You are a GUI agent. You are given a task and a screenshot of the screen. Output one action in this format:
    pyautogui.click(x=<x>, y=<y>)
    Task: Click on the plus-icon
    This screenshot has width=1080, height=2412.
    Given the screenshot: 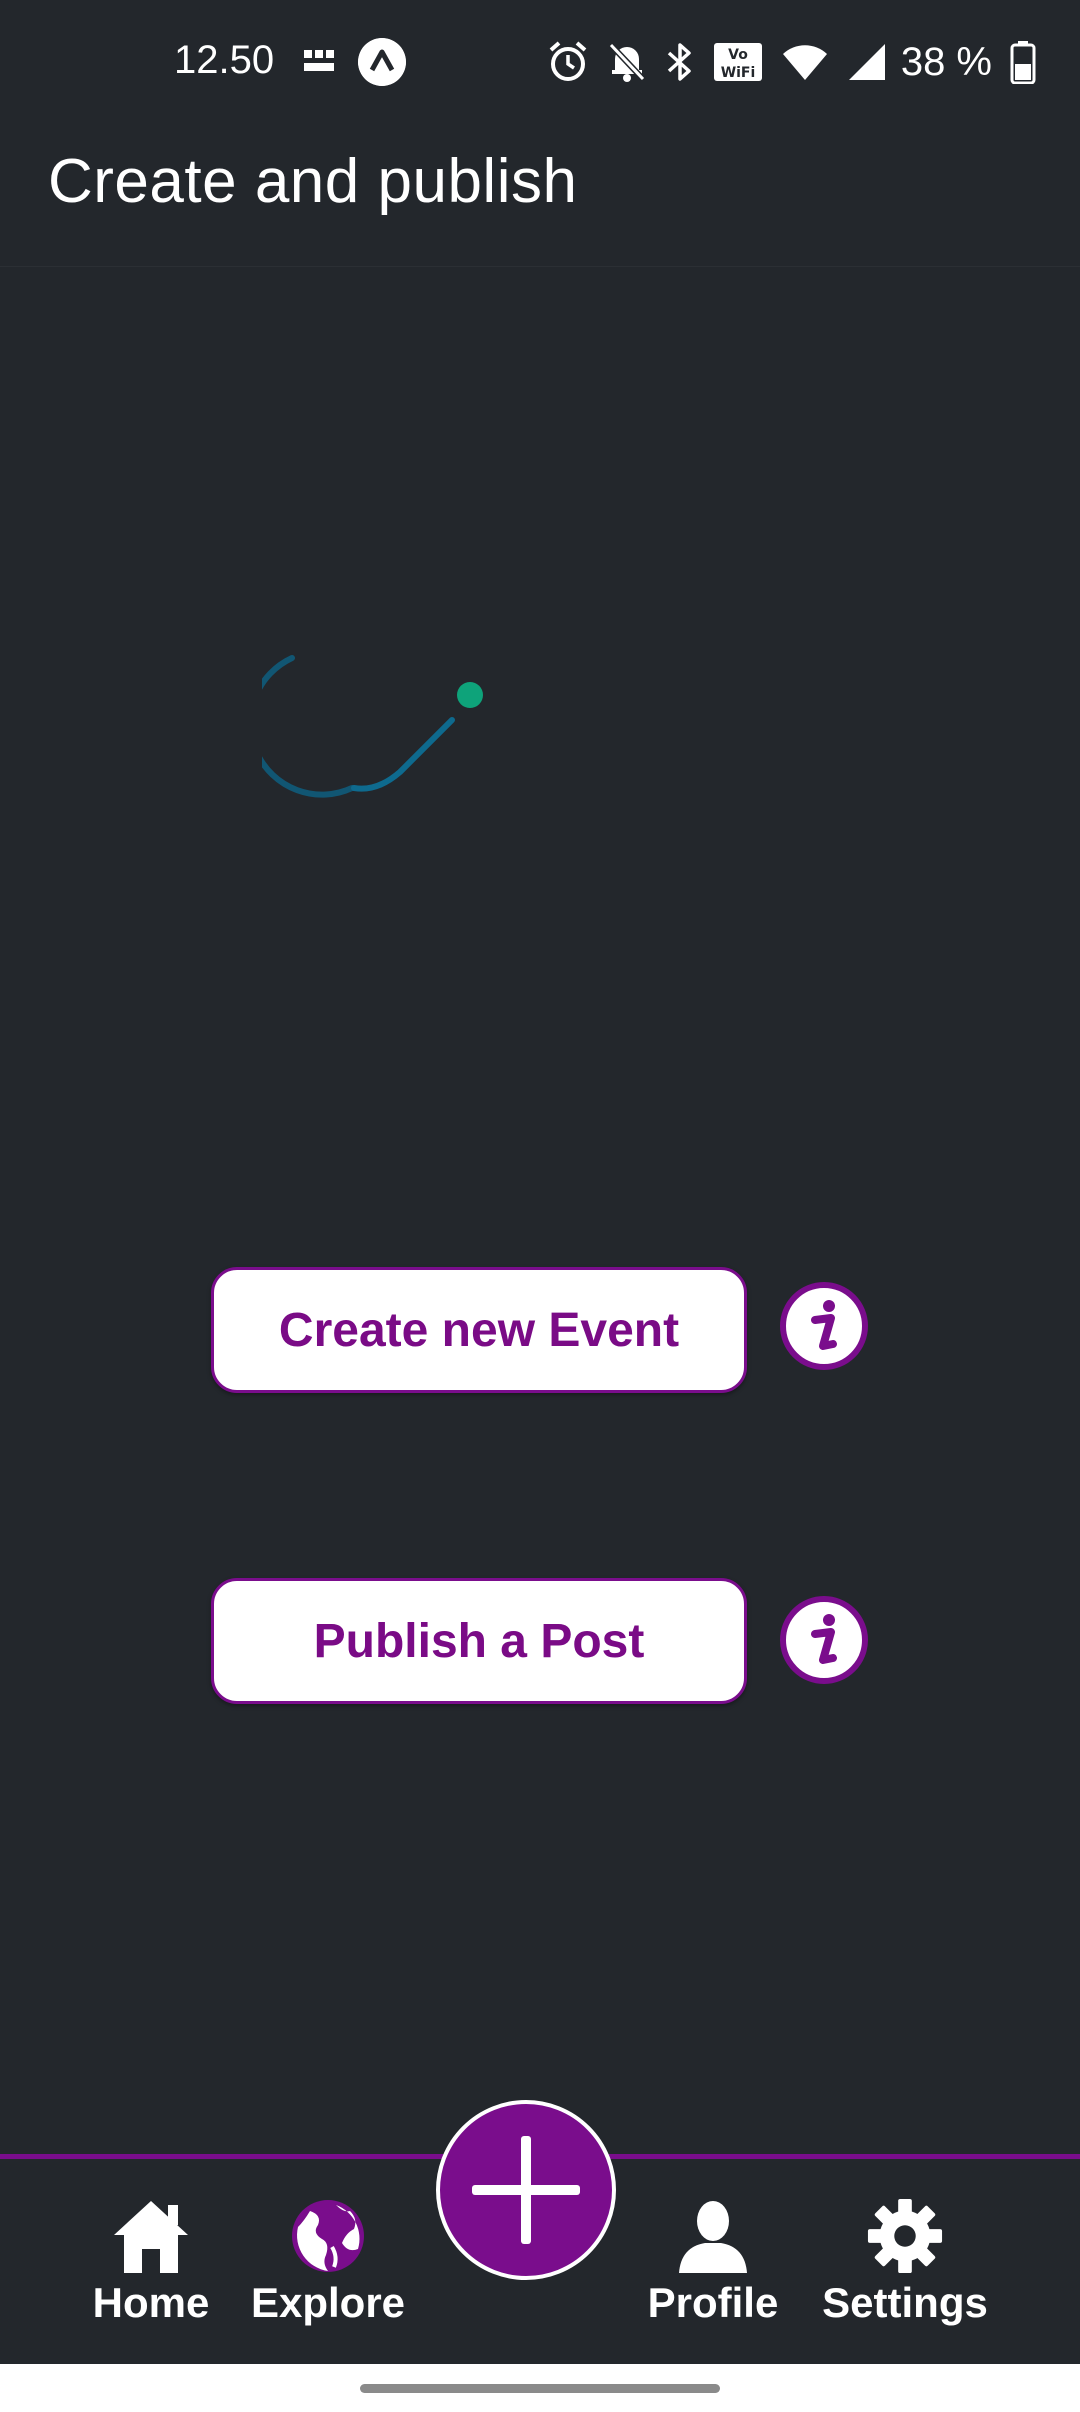 What is the action you would take?
    pyautogui.click(x=526, y=2190)
    